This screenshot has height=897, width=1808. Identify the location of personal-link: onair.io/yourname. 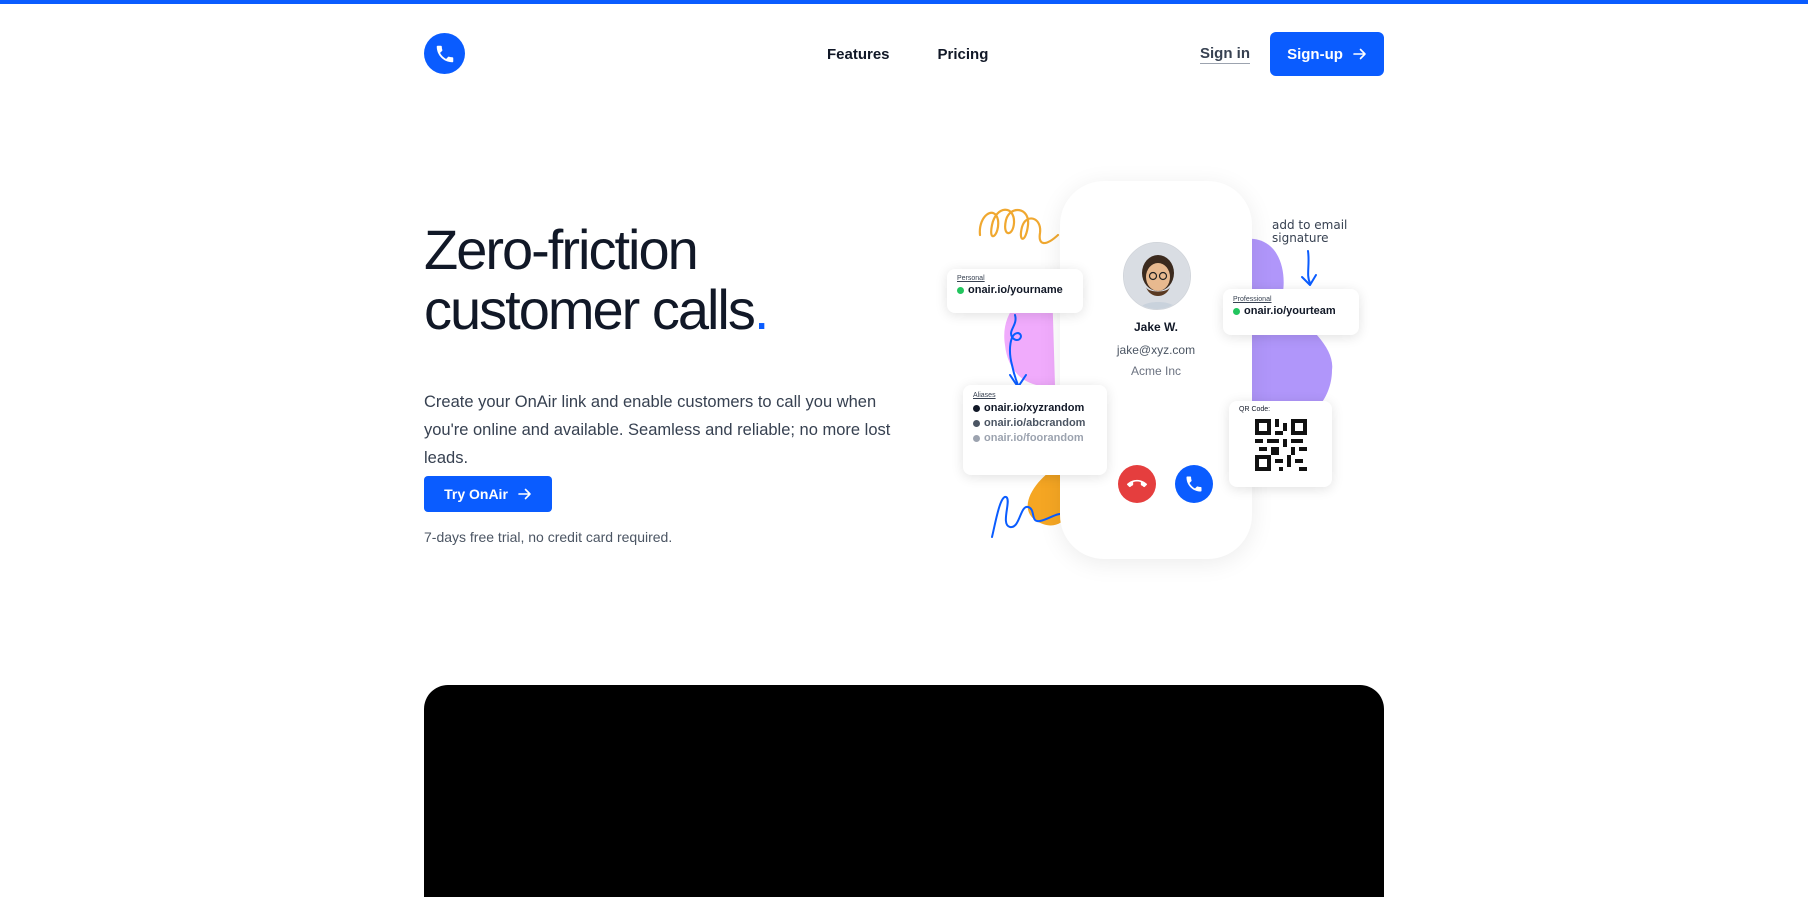
(1015, 290).